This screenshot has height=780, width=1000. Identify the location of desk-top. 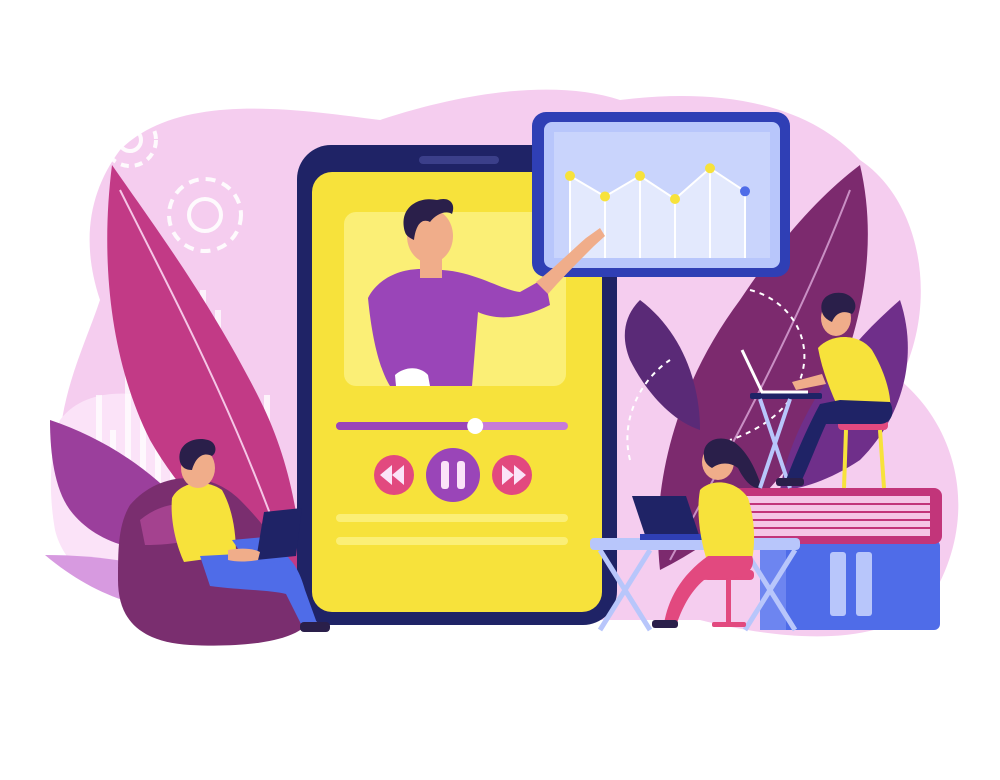
(786, 396).